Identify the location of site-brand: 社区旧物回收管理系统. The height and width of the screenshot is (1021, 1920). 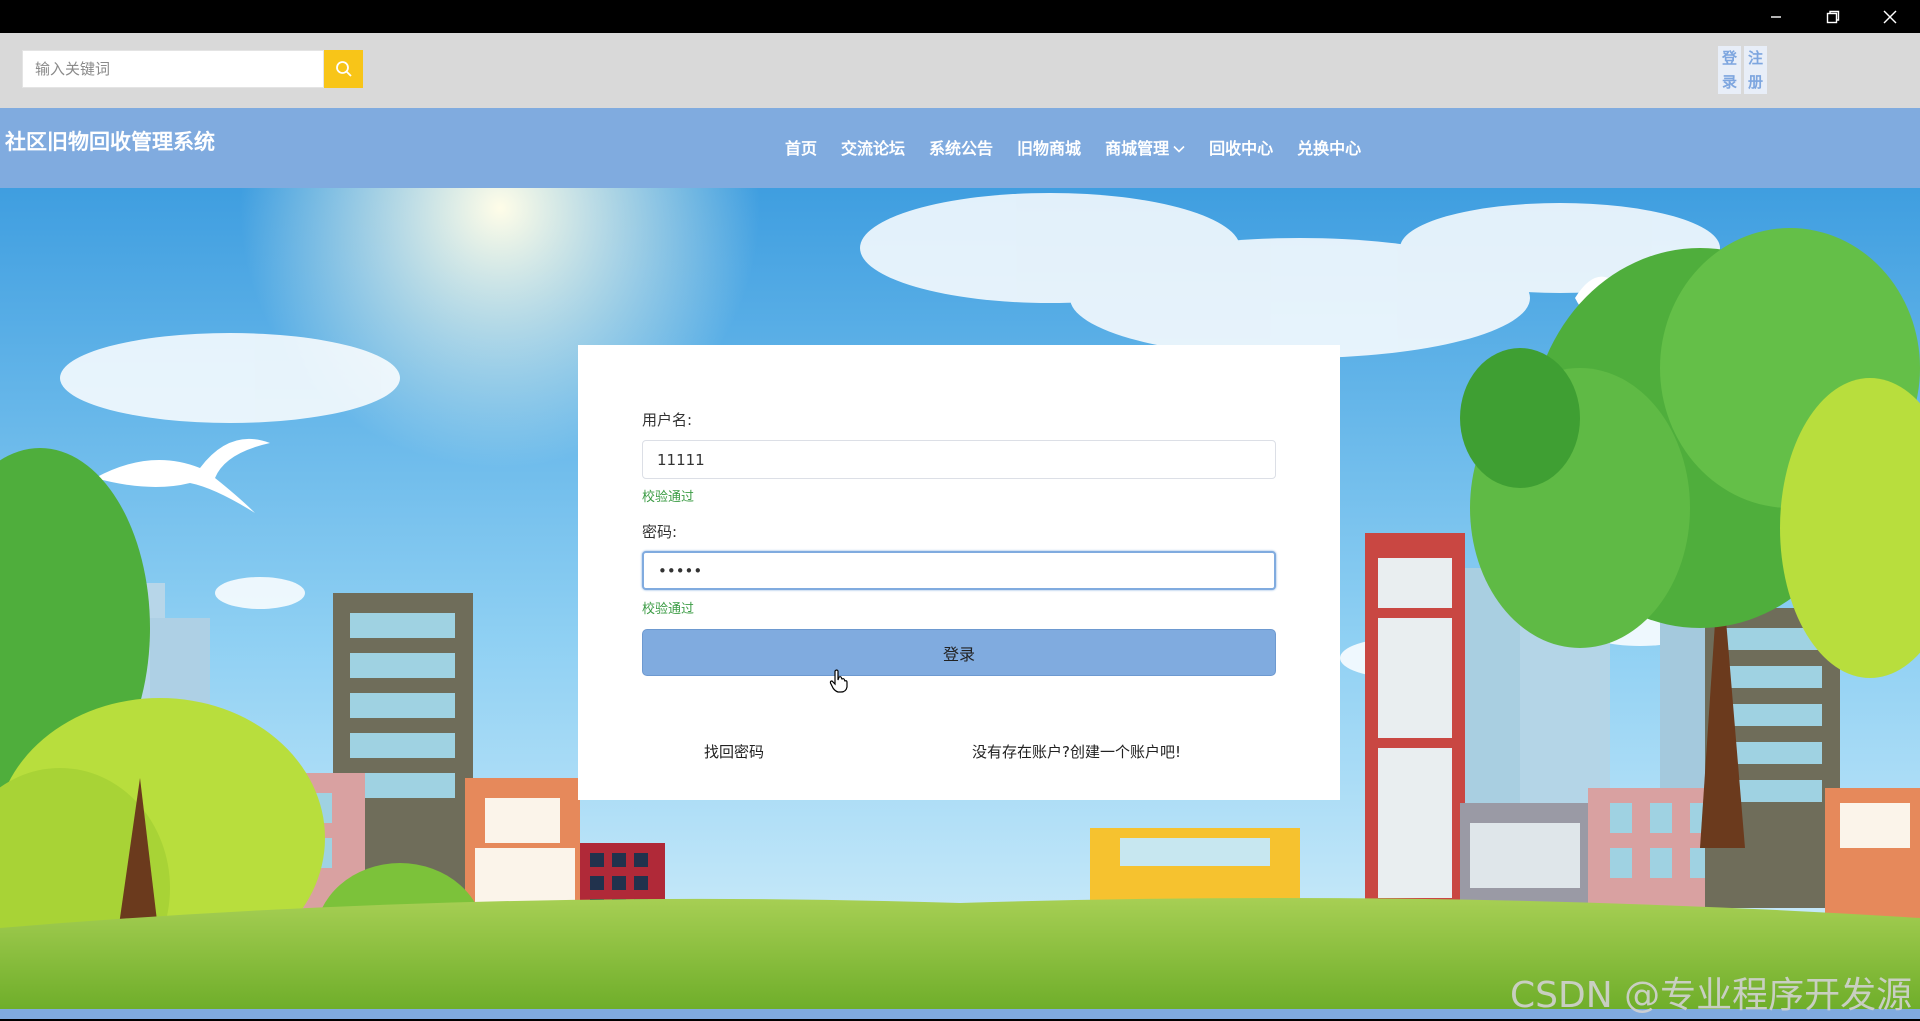
(110, 142).